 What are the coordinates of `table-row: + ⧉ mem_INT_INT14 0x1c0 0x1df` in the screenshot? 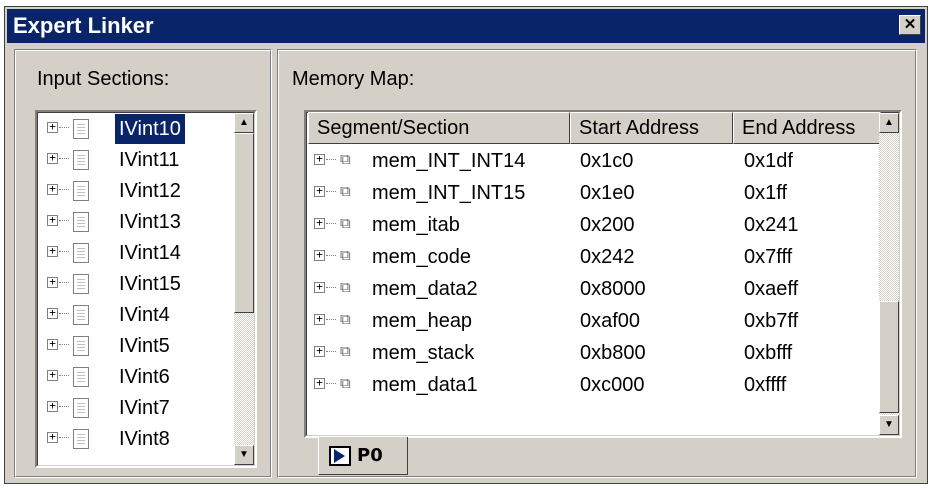 It's located at (594, 161).